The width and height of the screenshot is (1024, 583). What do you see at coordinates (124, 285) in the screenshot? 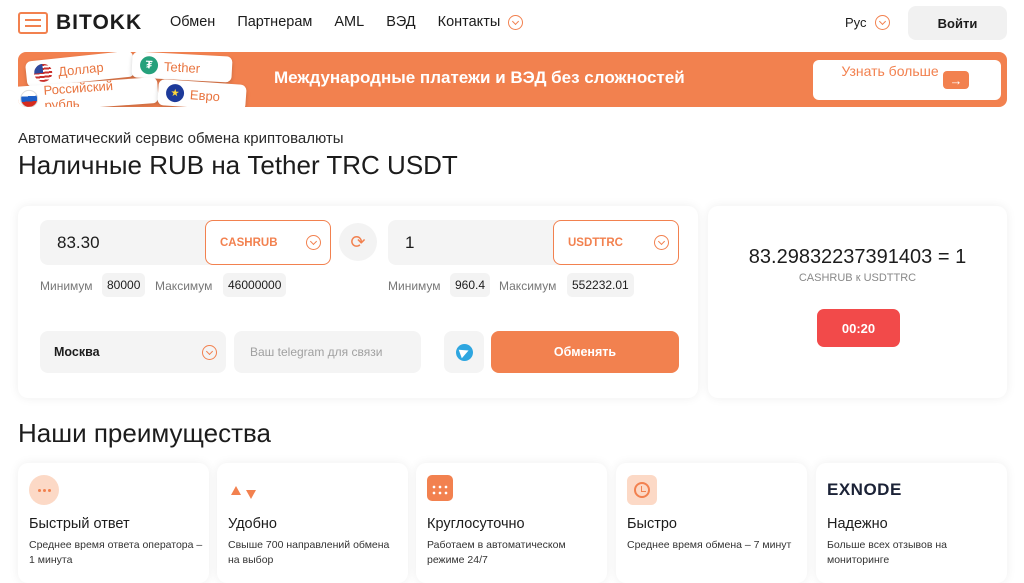
I see `give-min-value: 80000` at bounding box center [124, 285].